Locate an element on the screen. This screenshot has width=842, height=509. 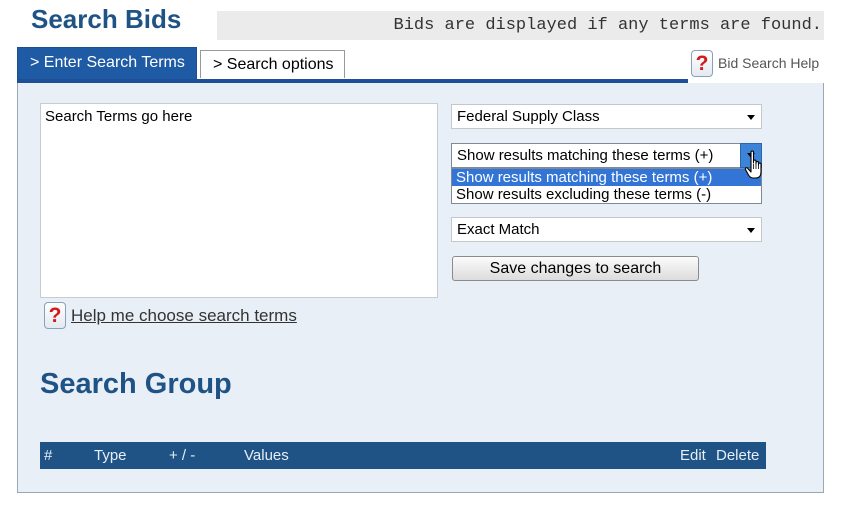
match-mode-select-value: Show results matching these terms (+) is located at coordinates (585, 155).